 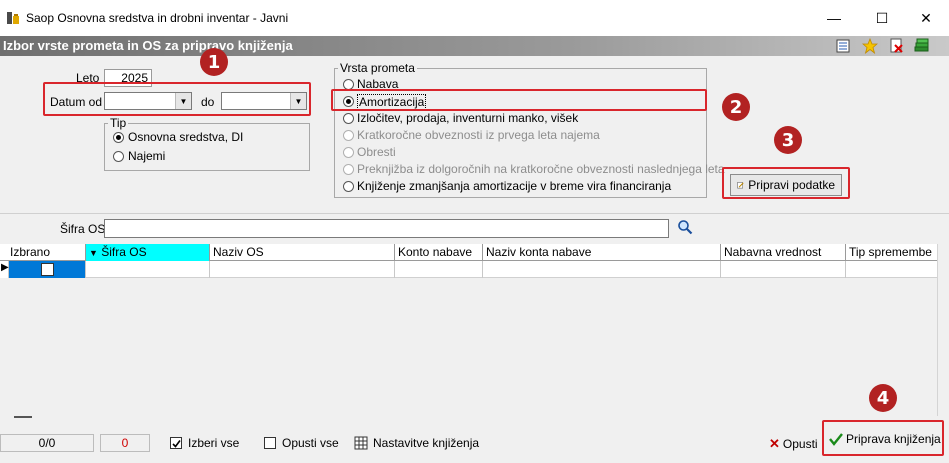 What do you see at coordinates (208, 102) in the screenshot?
I see `do-label: do` at bounding box center [208, 102].